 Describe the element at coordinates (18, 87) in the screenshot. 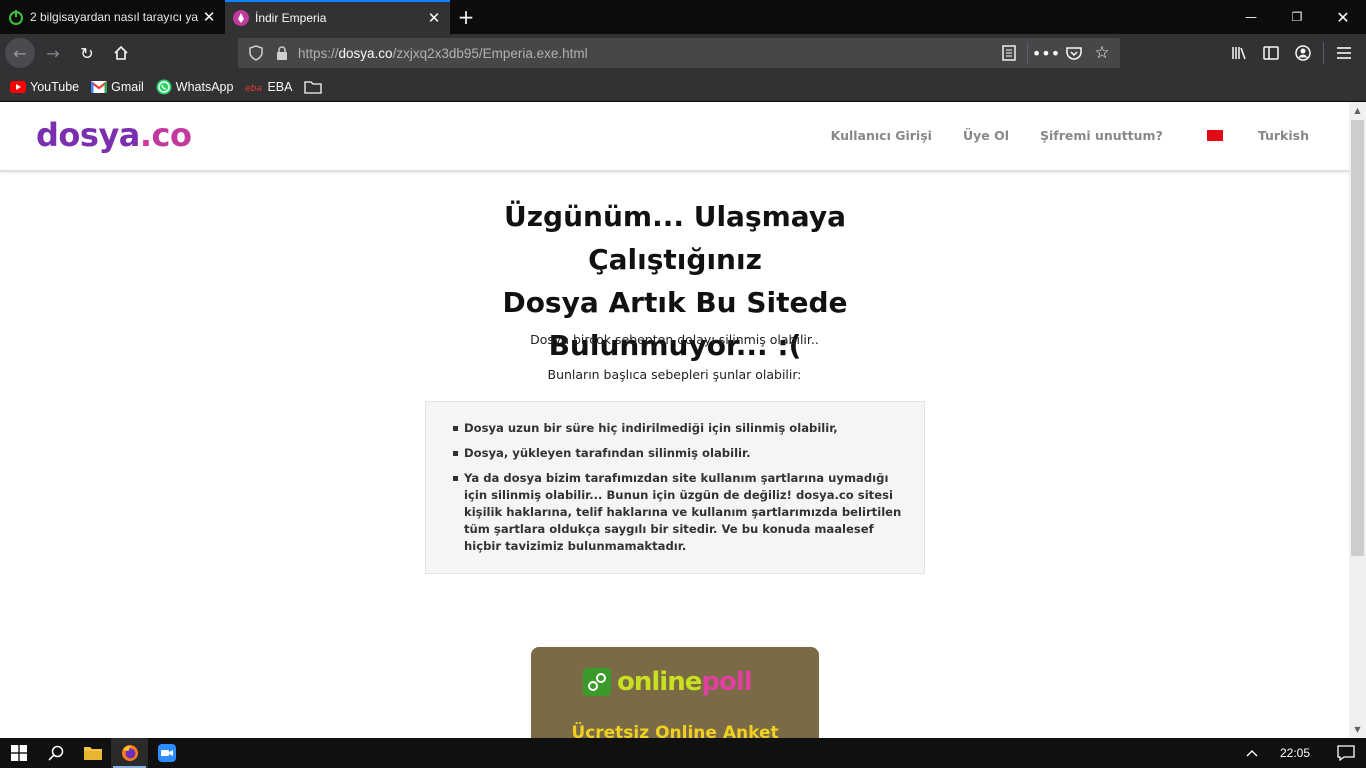

I see `youtube-icon` at that location.